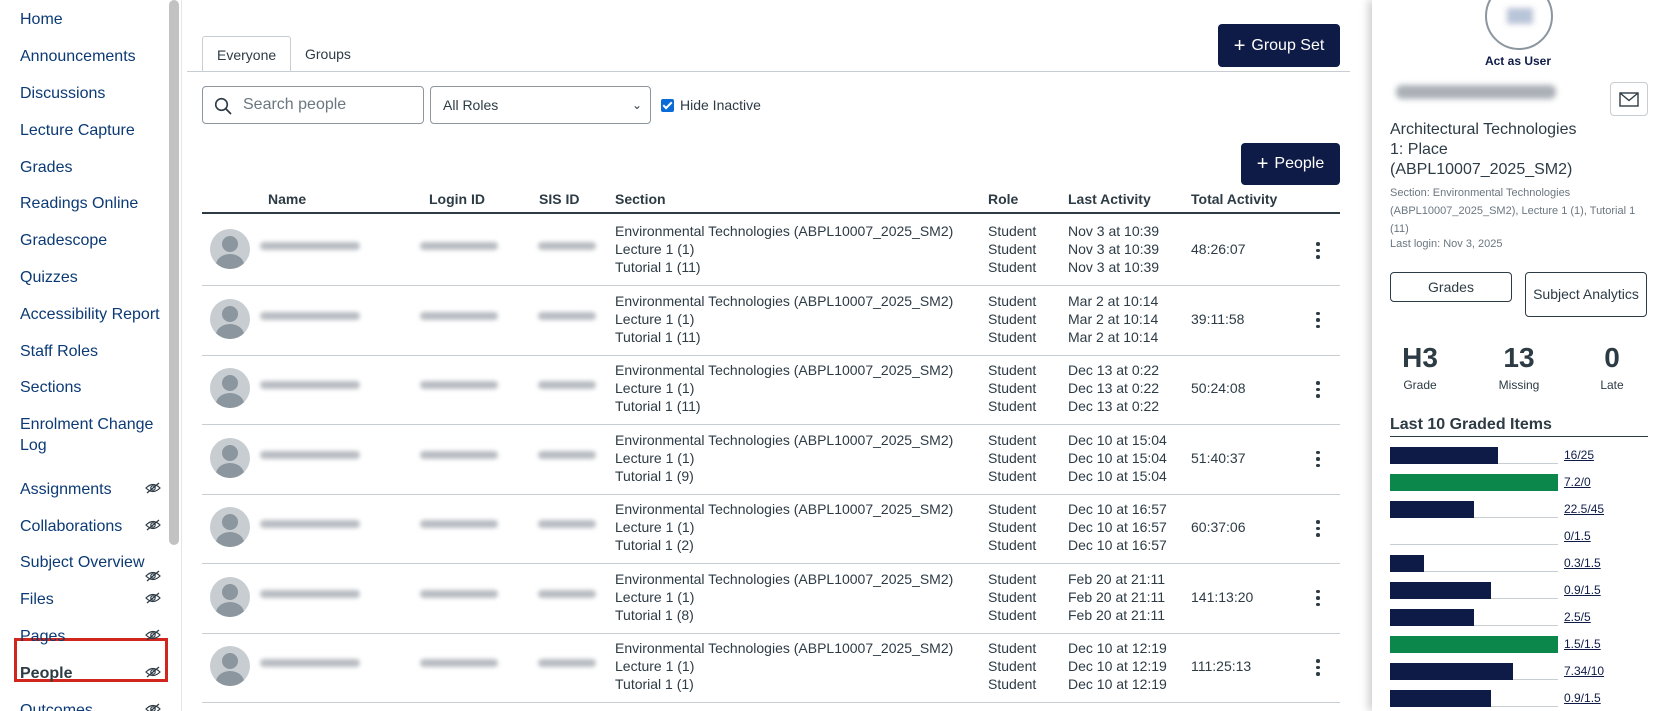  Describe the element at coordinates (1577, 482) in the screenshot. I see `grade-score-link: 7.2/0` at that location.